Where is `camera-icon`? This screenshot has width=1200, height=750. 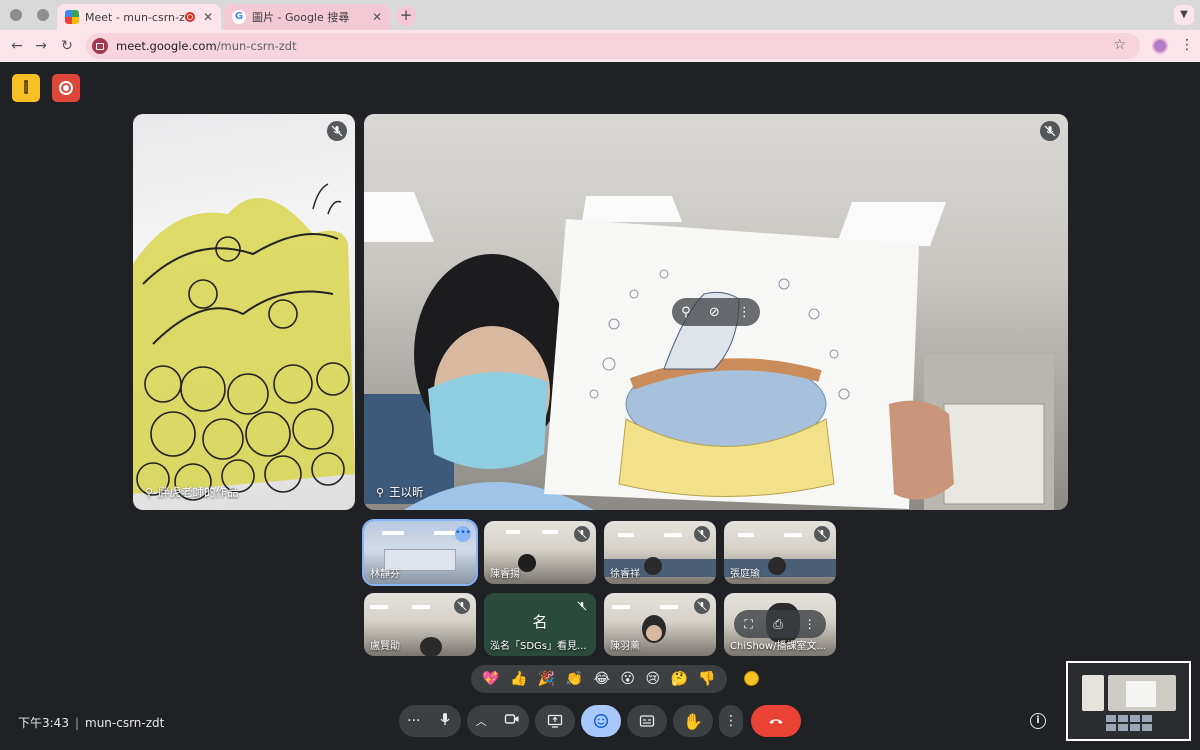 camera-icon is located at coordinates (512, 719).